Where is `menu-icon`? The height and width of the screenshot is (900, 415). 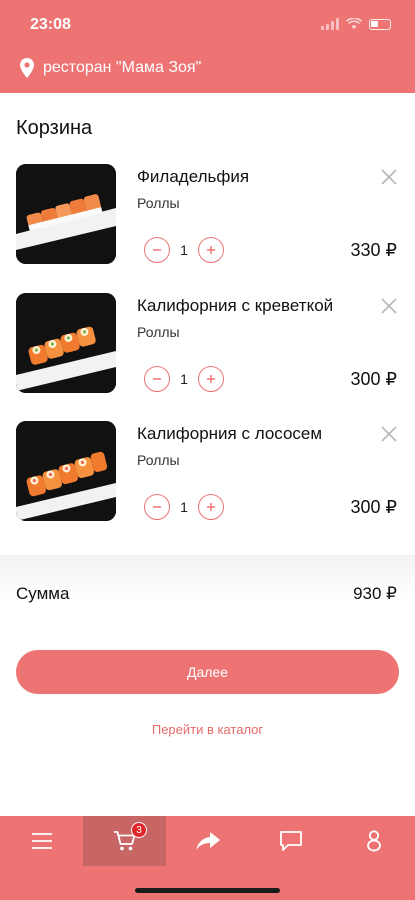
menu-icon is located at coordinates (41, 841).